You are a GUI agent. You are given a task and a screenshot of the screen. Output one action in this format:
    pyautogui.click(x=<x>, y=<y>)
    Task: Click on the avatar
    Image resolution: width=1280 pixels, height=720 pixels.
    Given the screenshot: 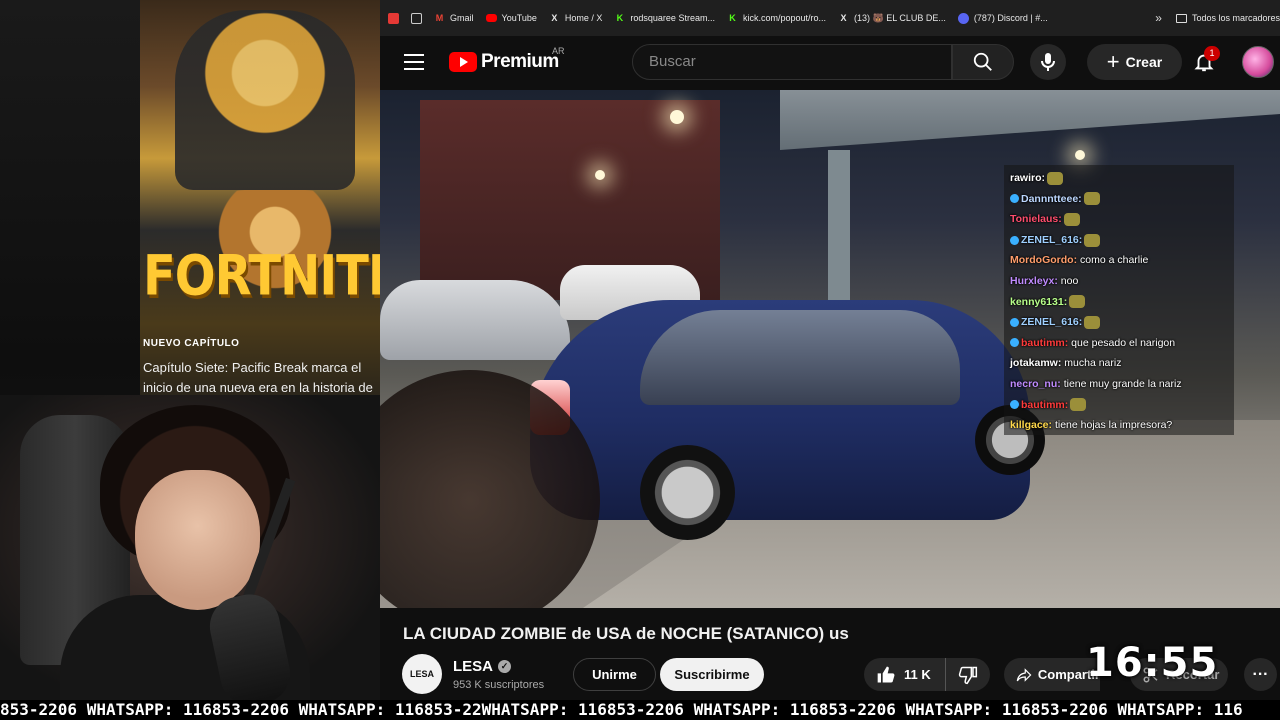 What is the action you would take?
    pyautogui.click(x=1258, y=62)
    